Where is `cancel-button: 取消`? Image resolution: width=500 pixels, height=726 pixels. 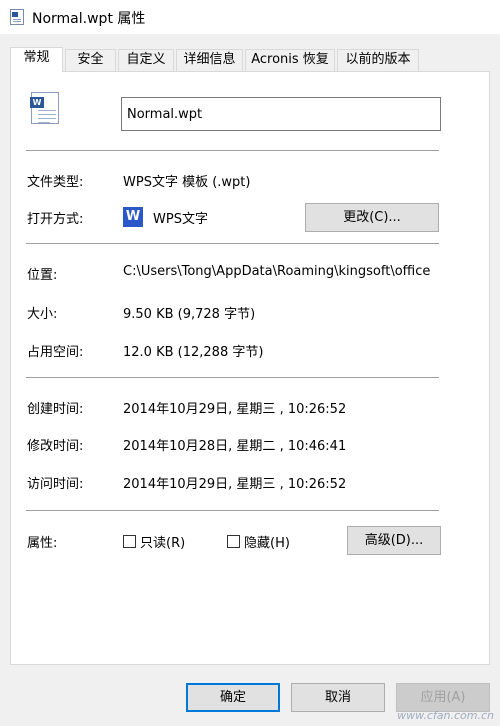 cancel-button: 取消 is located at coordinates (338, 697).